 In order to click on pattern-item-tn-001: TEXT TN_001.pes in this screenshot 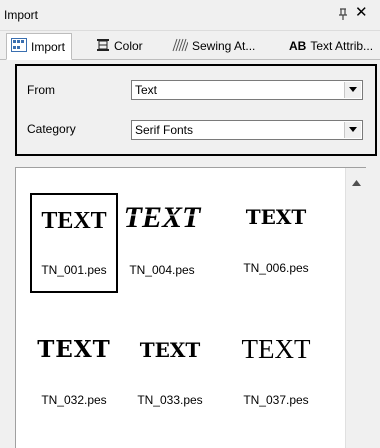, I will do `click(74, 243)`.